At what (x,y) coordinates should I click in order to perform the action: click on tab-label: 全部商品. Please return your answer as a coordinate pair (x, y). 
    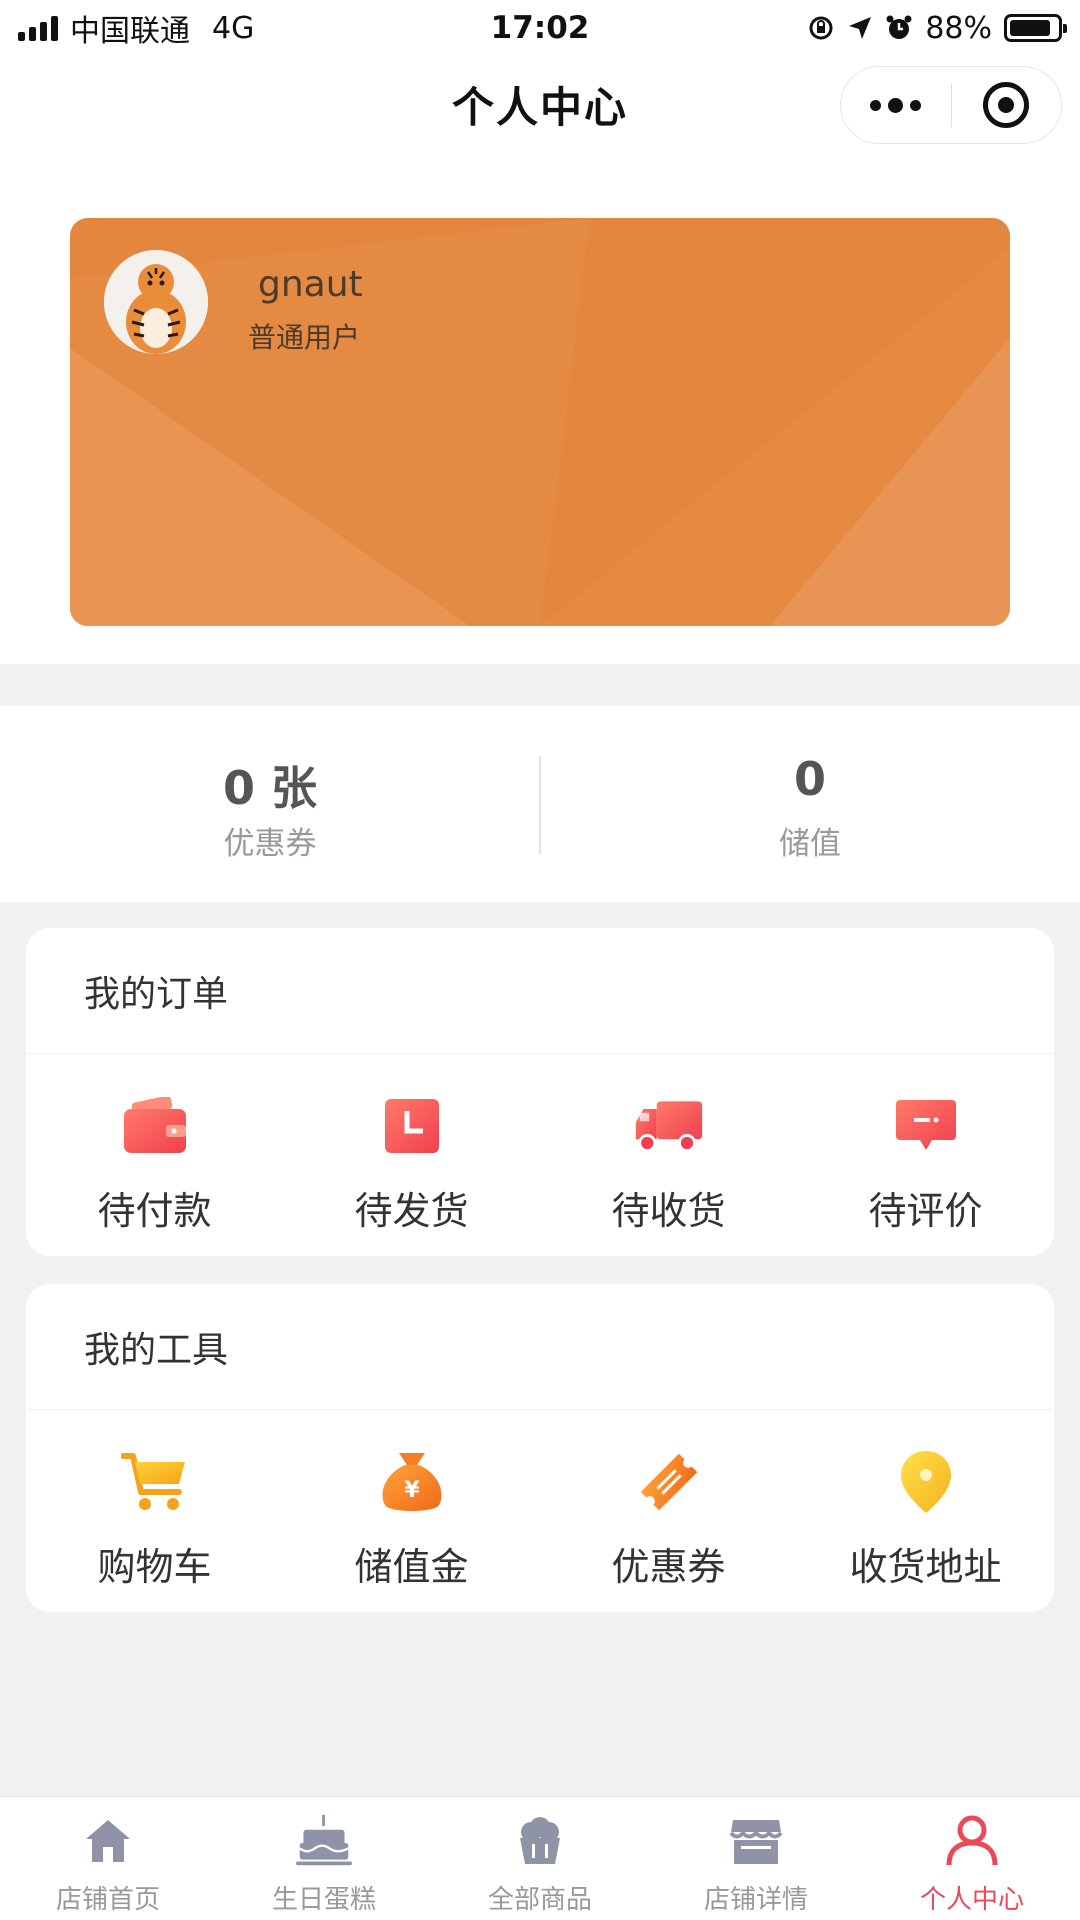
    Looking at the image, I should click on (539, 1900).